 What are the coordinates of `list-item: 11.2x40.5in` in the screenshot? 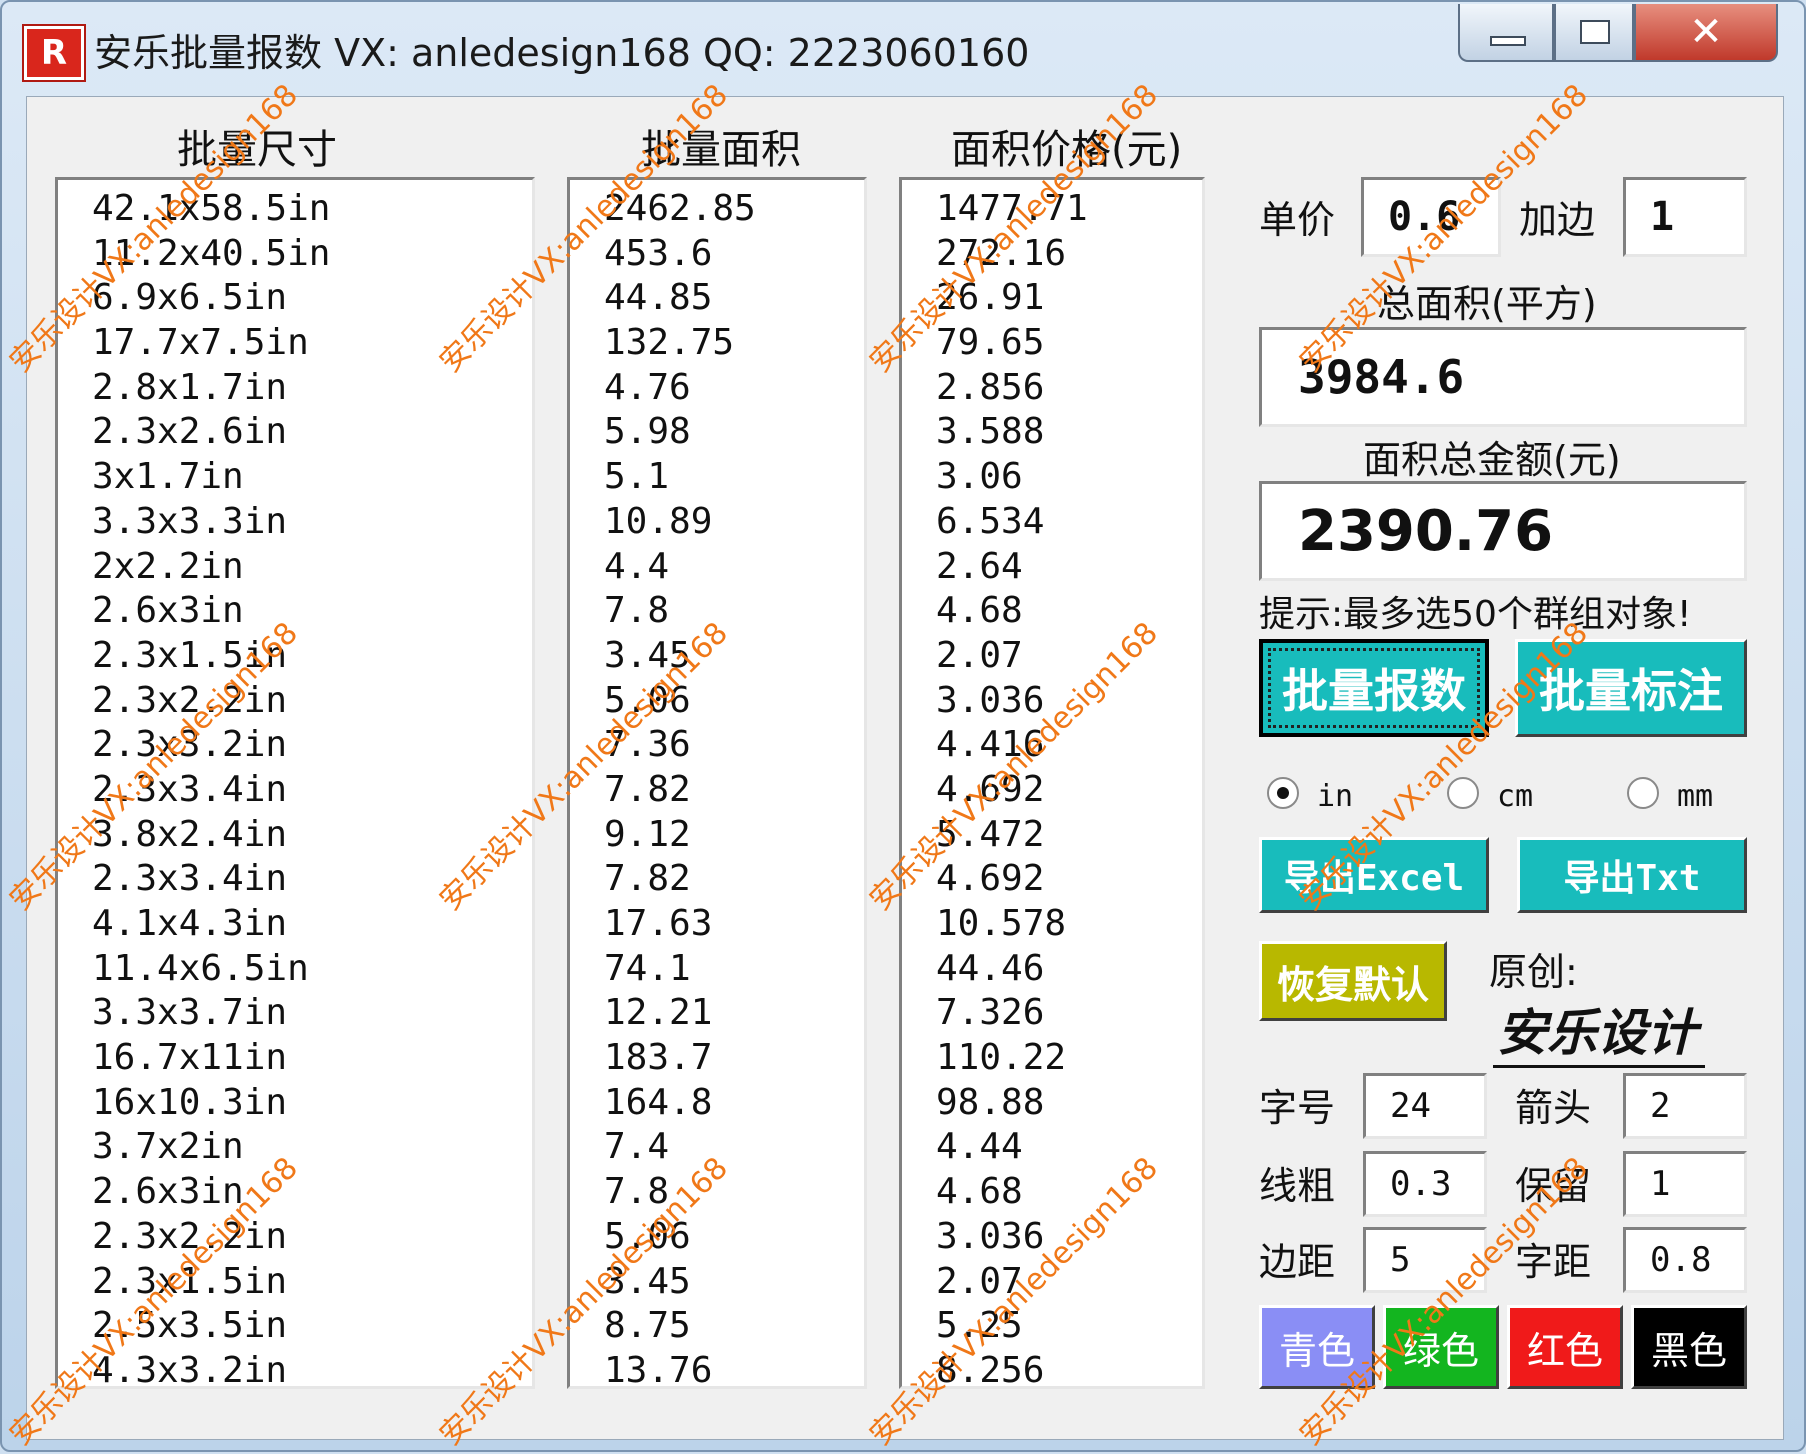 It's located at (312, 255).